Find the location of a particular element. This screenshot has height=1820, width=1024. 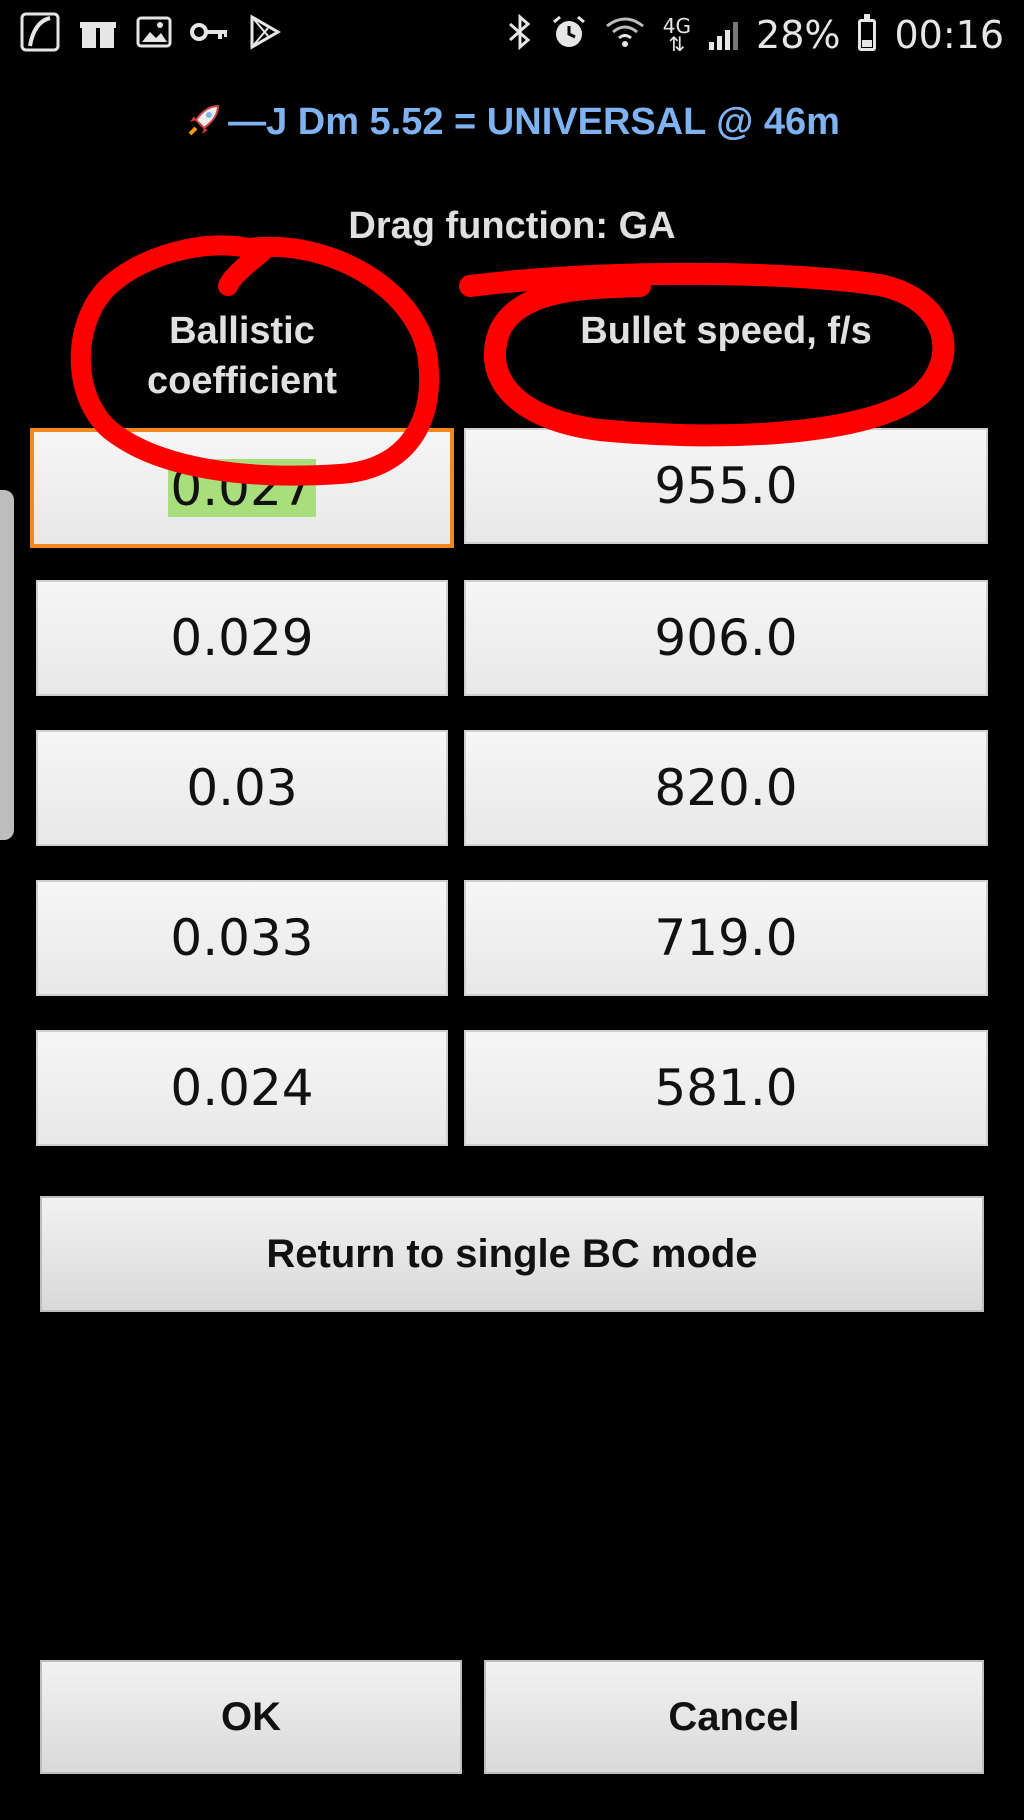

battery-percent: 28% is located at coordinates (798, 35).